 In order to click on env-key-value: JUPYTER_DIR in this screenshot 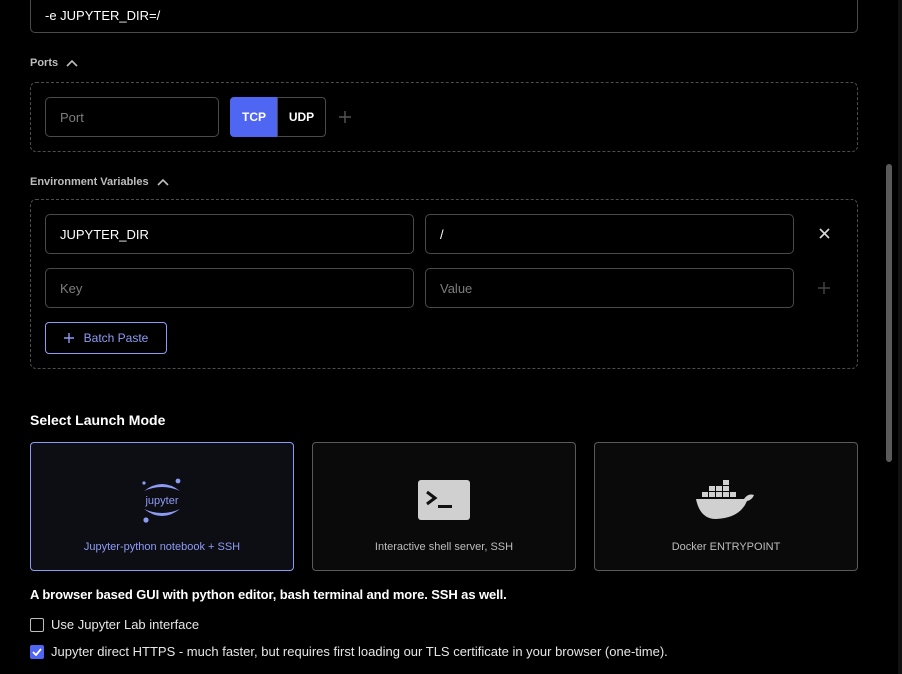, I will do `click(104, 234)`.